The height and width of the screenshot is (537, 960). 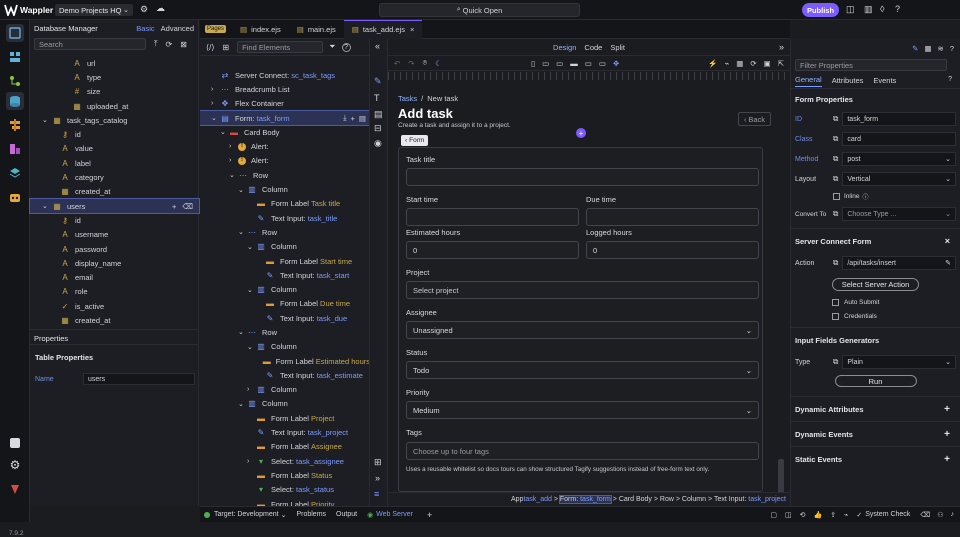 I want to click on camera-icon: ⌾, so click(x=425, y=63).